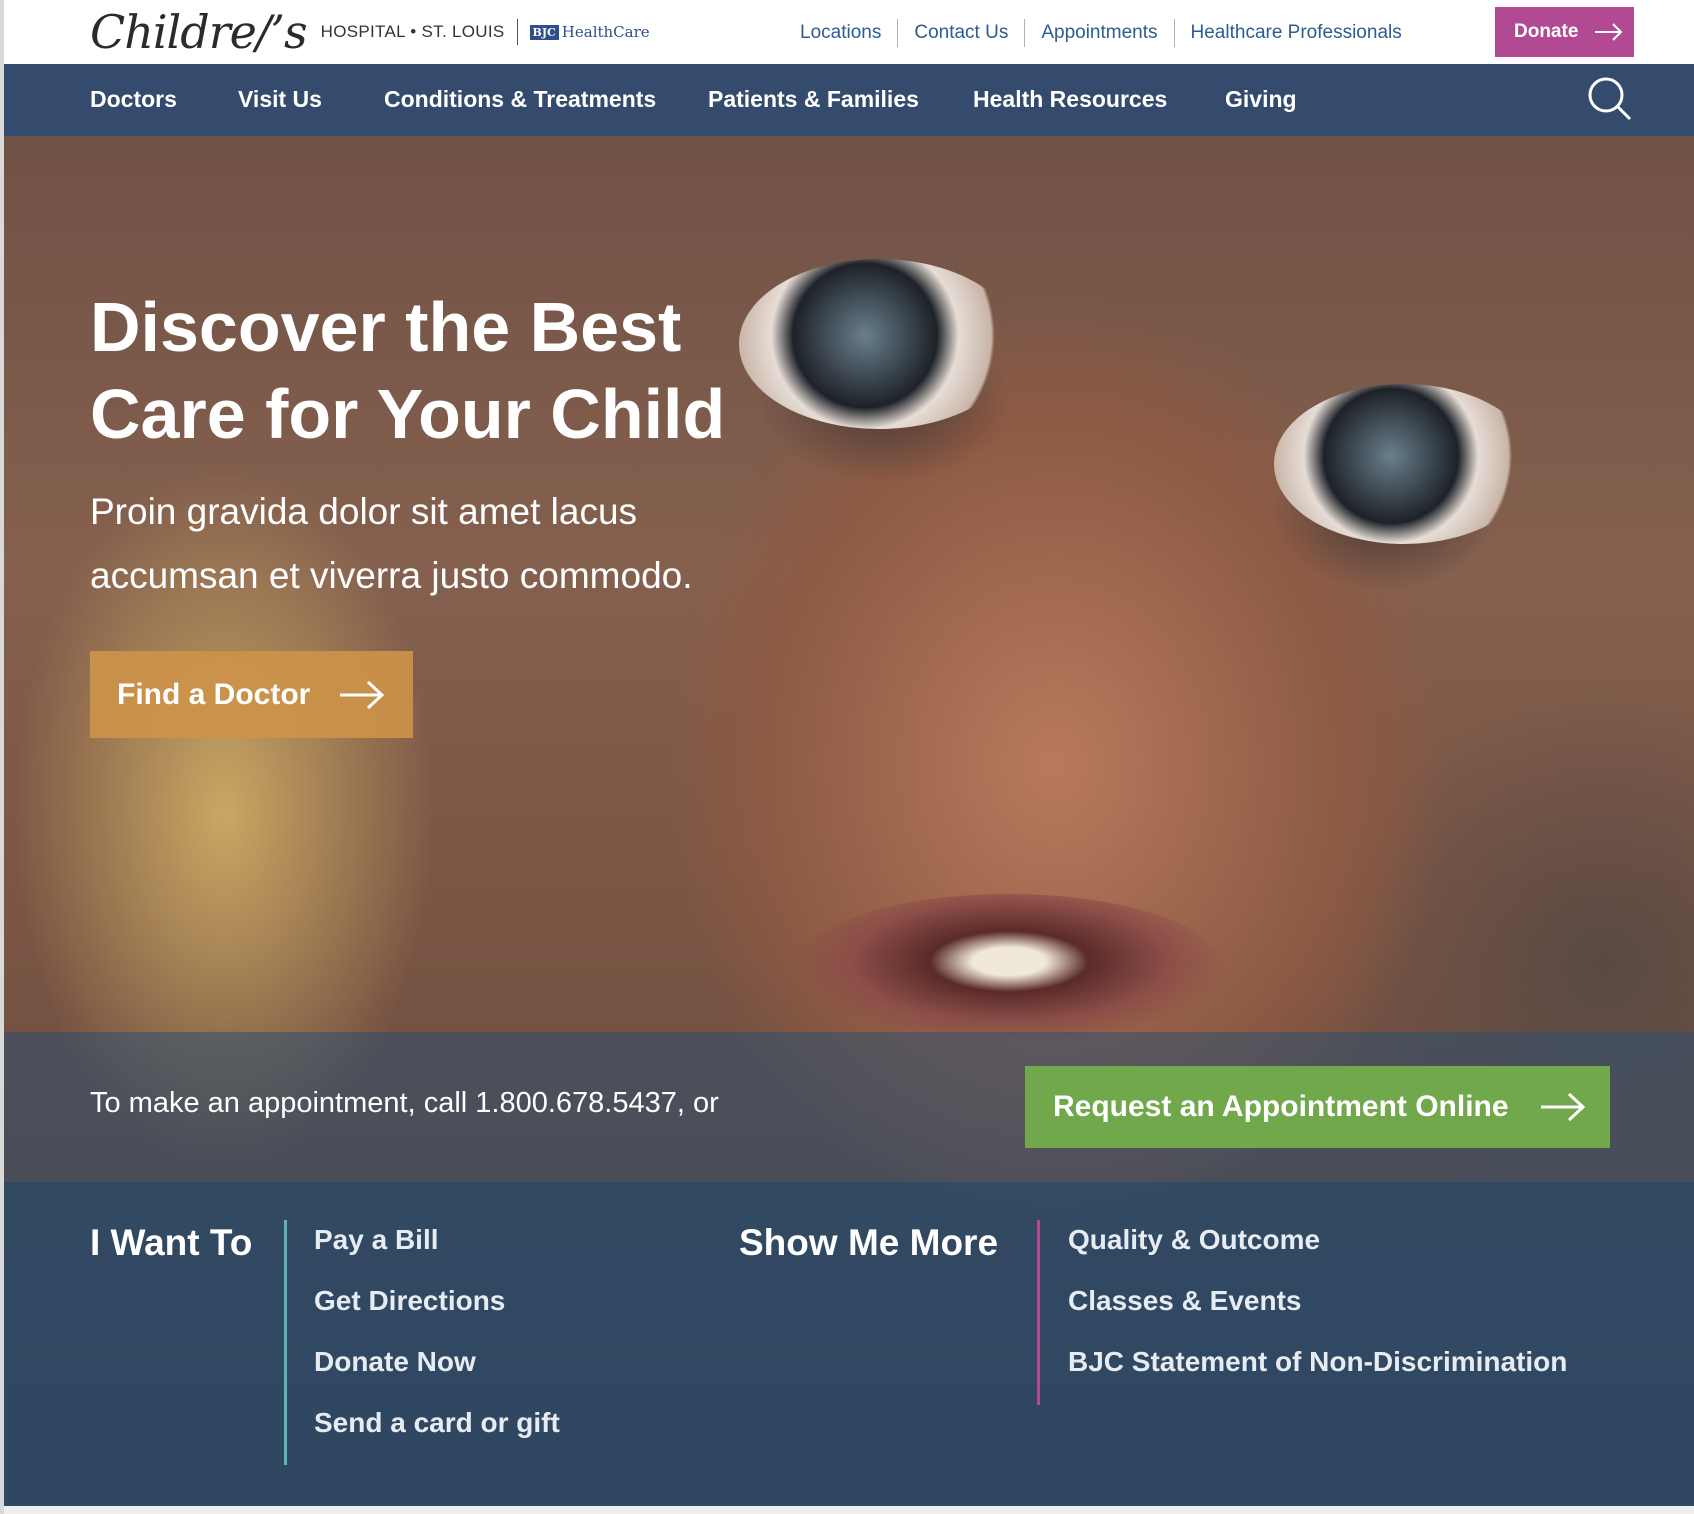 The height and width of the screenshot is (1514, 1694). I want to click on bjc-badge: BJC, so click(544, 32).